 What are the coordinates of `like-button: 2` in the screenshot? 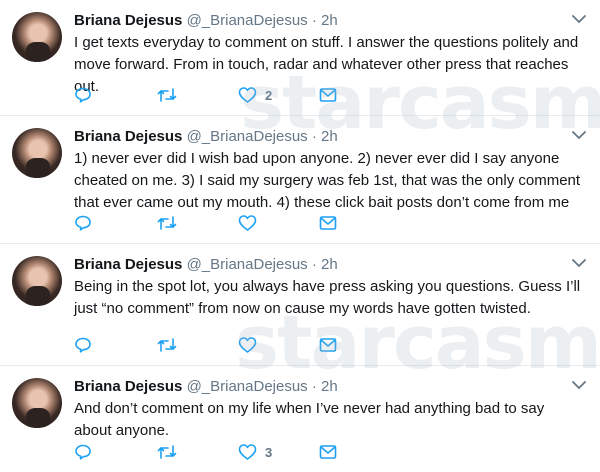 It's located at (255, 95).